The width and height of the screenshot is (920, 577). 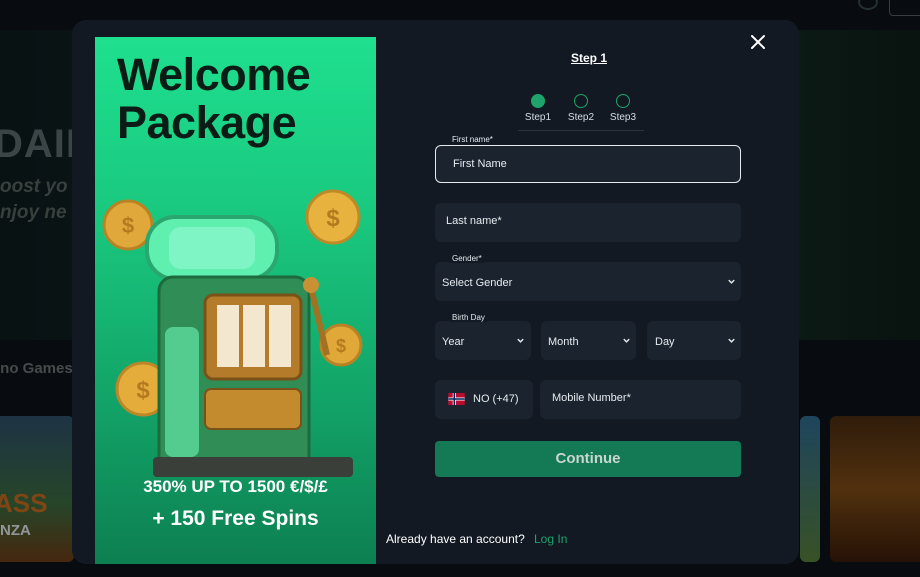 What do you see at coordinates (581, 117) in the screenshot?
I see `step-label: Step2` at bounding box center [581, 117].